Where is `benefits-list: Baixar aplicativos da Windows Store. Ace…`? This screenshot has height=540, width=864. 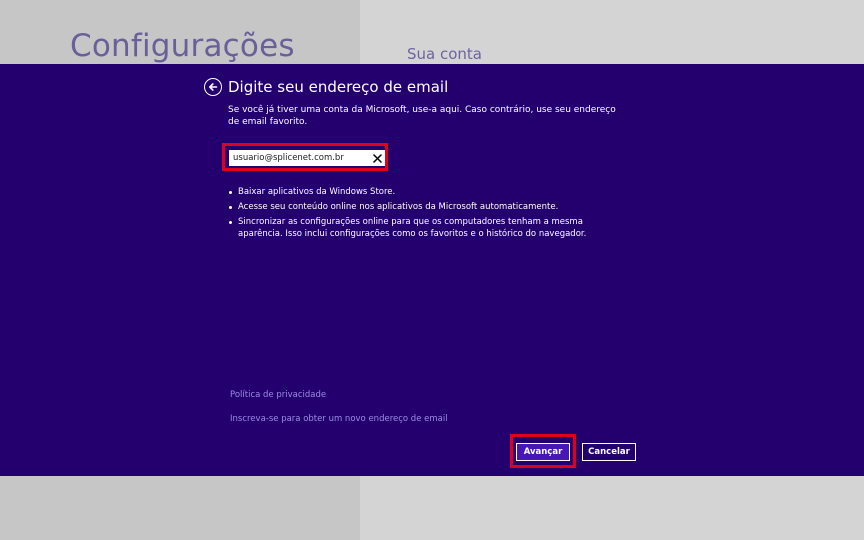 benefits-list: Baixar aplicativos da Windows Store. Ace… is located at coordinates (428, 214).